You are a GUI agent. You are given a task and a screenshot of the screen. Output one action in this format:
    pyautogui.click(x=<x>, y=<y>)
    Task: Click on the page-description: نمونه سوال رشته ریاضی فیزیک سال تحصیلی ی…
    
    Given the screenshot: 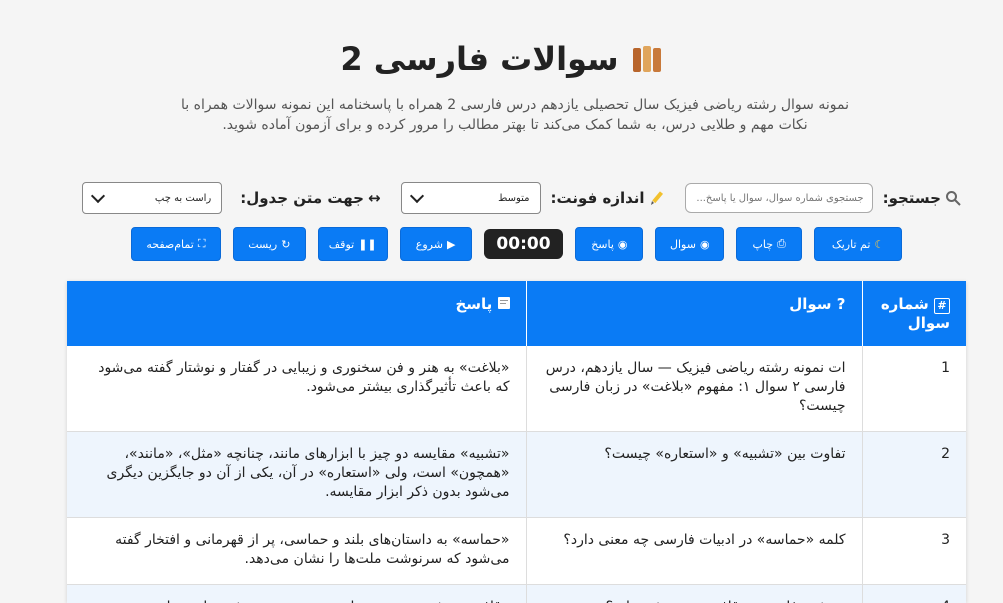 What is the action you would take?
    pyautogui.click(x=515, y=115)
    